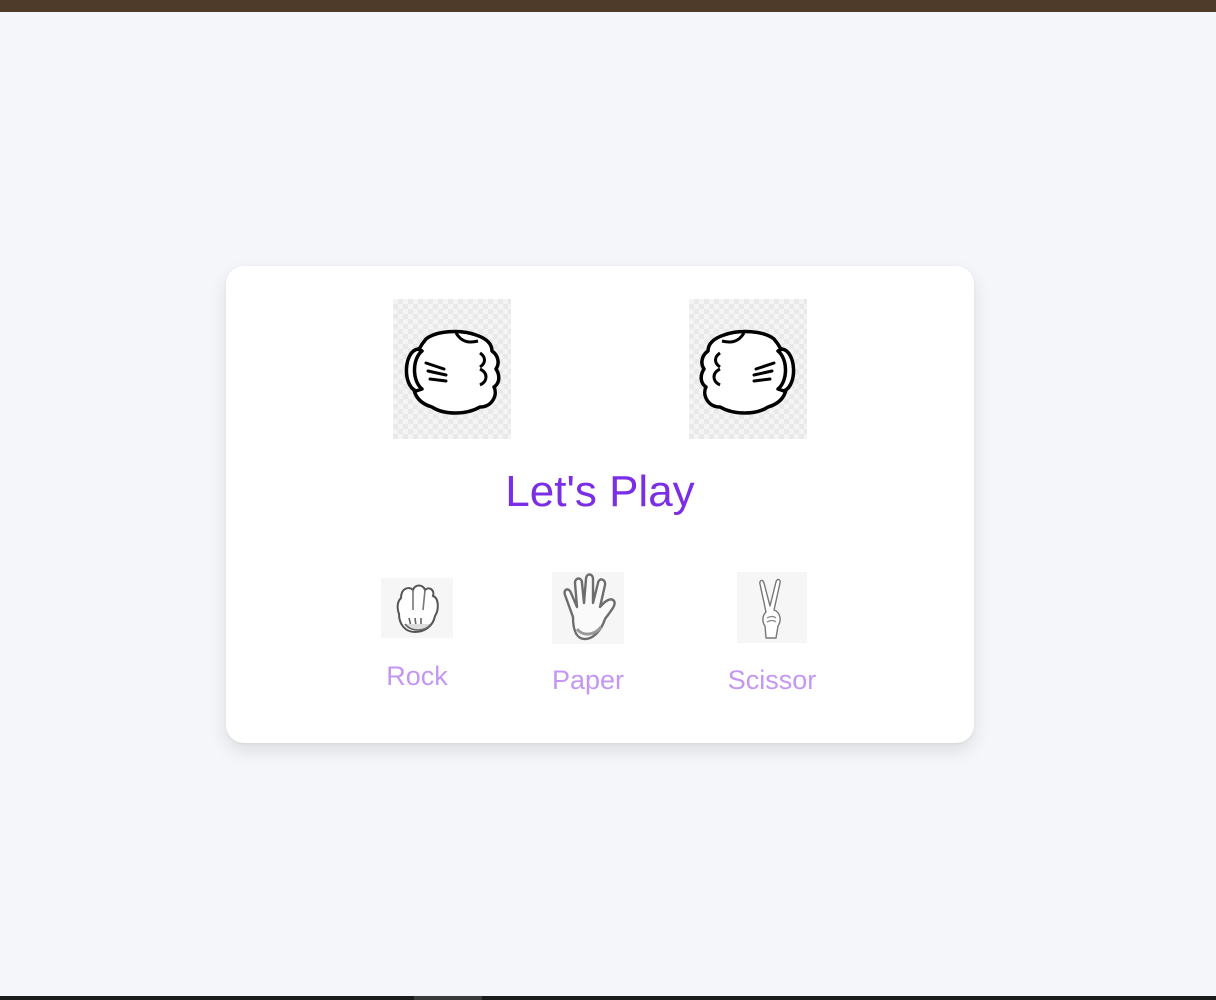 Image resolution: width=1216 pixels, height=1000 pixels. I want to click on window-top-bar, so click(608, 6).